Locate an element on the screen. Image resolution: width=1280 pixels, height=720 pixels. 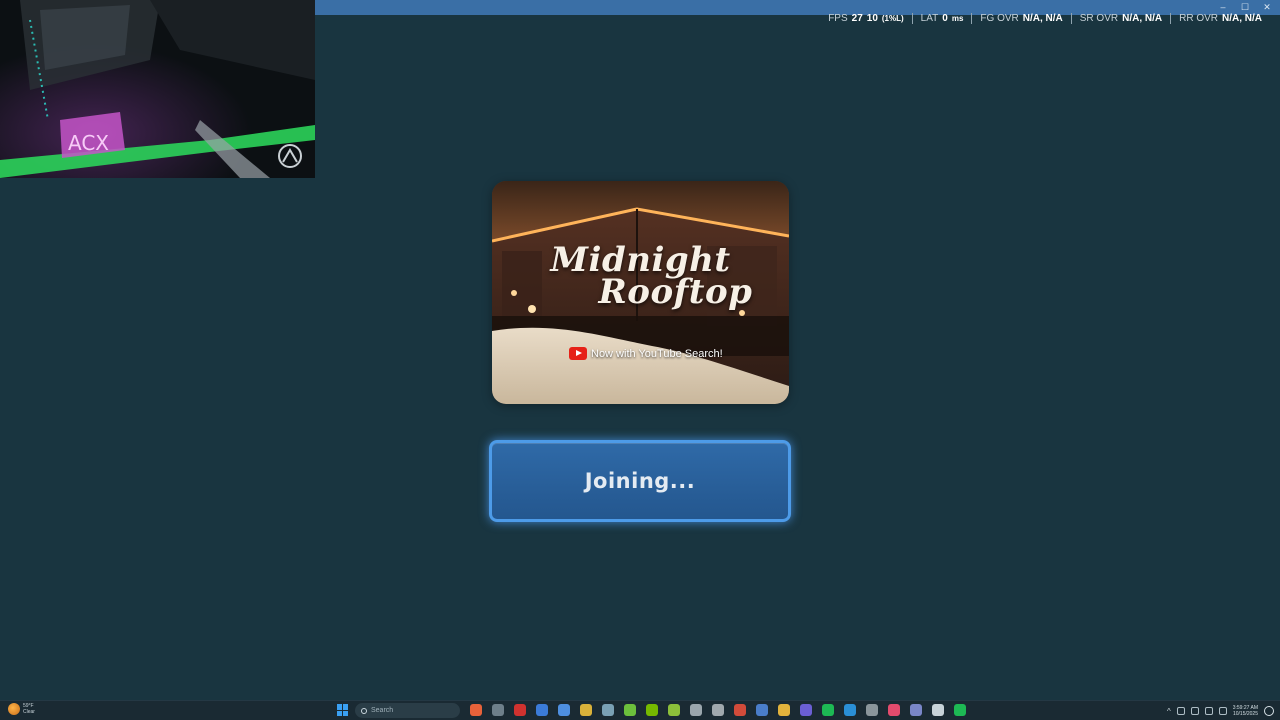
clock: 3:59:27 AM 10/15/2025 is located at coordinates (1245, 711).